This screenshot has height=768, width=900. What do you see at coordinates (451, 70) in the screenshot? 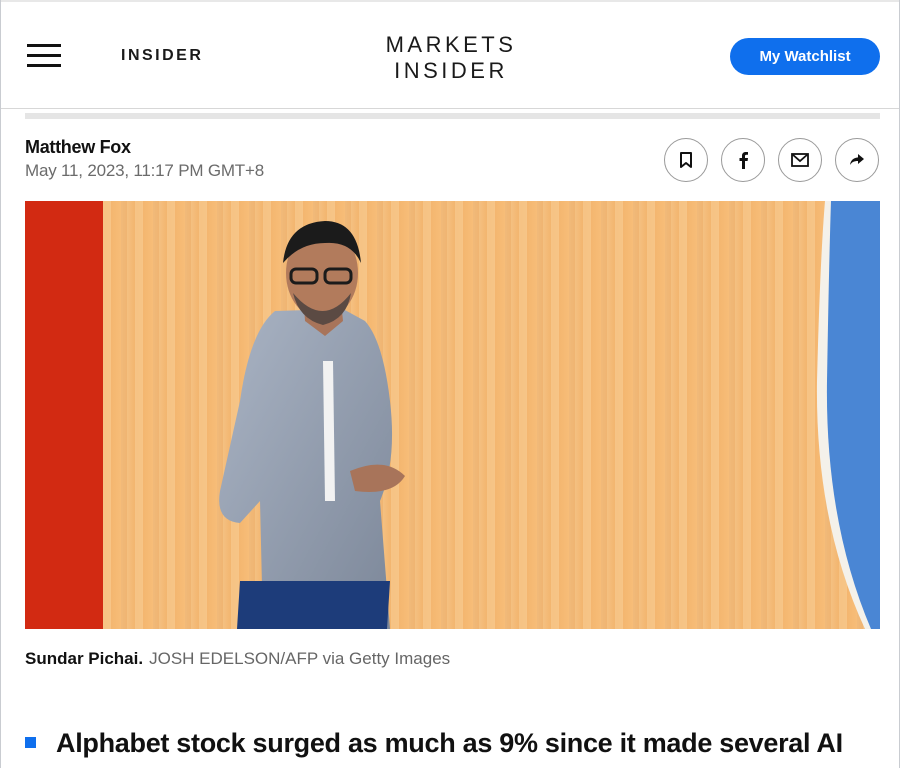
I see `logo-line-insider: INSIDER` at bounding box center [451, 70].